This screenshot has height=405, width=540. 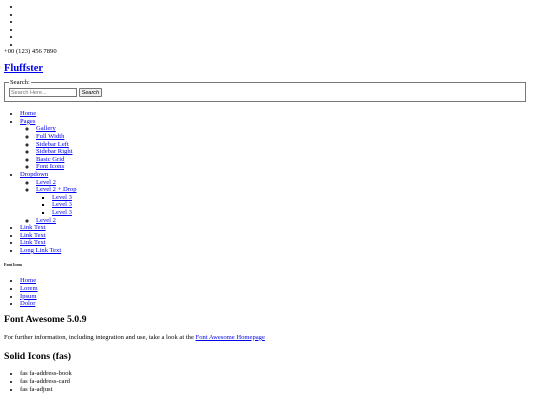 What do you see at coordinates (62, 212) in the screenshot?
I see `submenu-link-level3-3: Level 3` at bounding box center [62, 212].